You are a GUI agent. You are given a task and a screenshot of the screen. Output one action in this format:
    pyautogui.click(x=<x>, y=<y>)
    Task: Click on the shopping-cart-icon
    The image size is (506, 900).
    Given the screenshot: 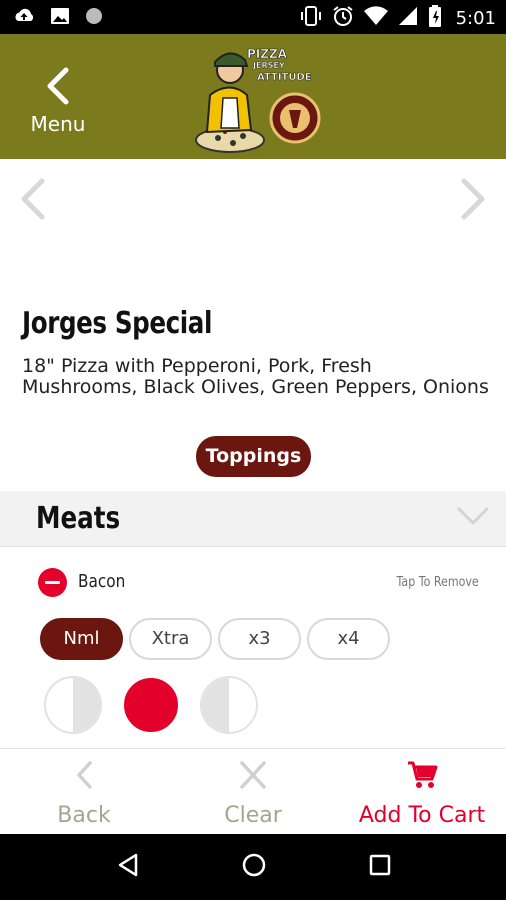 What is the action you would take?
    pyautogui.click(x=422, y=775)
    